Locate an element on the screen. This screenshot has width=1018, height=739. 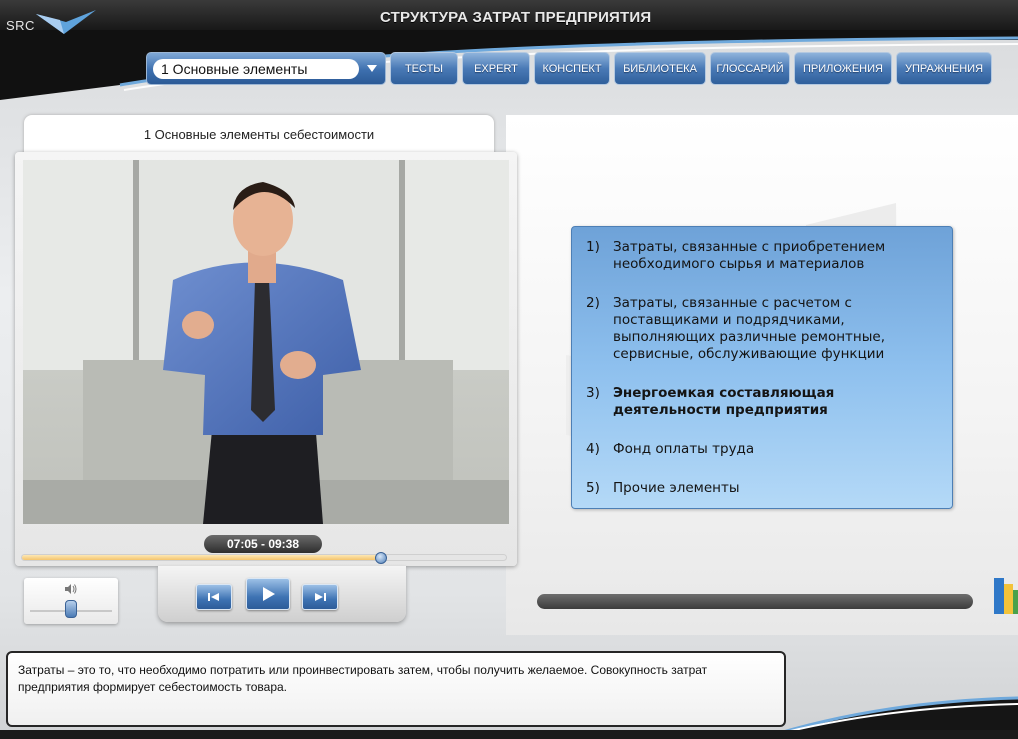
nav-tests-button: ТЕСТЫ is located at coordinates (424, 68).